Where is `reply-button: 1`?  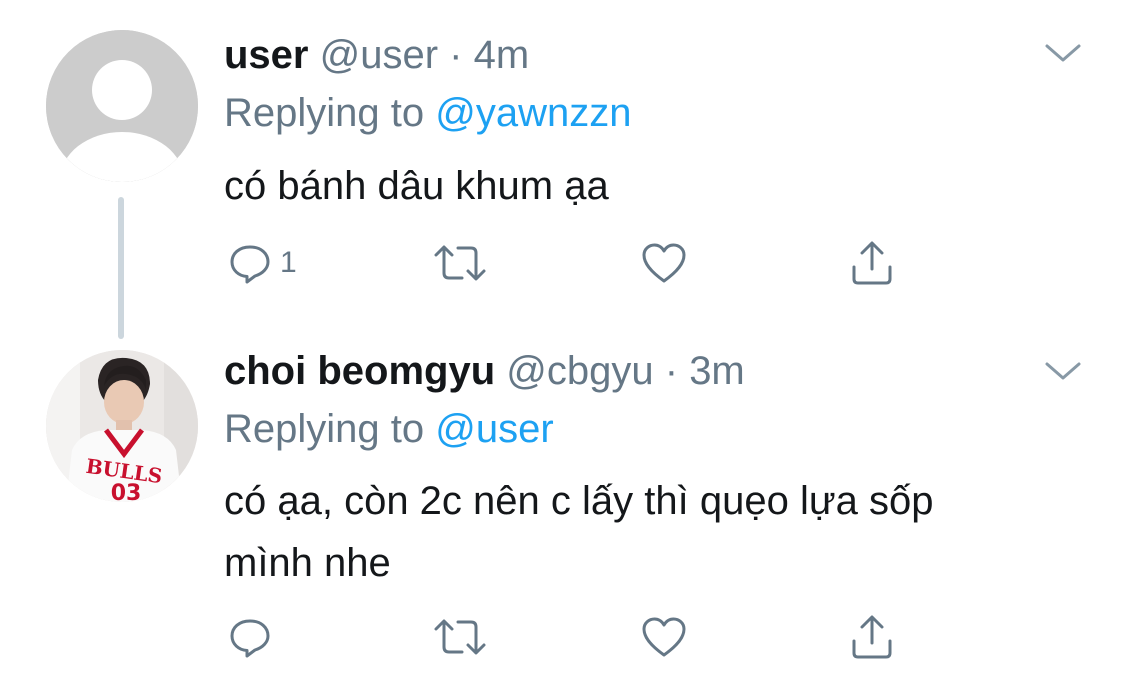 reply-button: 1 is located at coordinates (262, 263).